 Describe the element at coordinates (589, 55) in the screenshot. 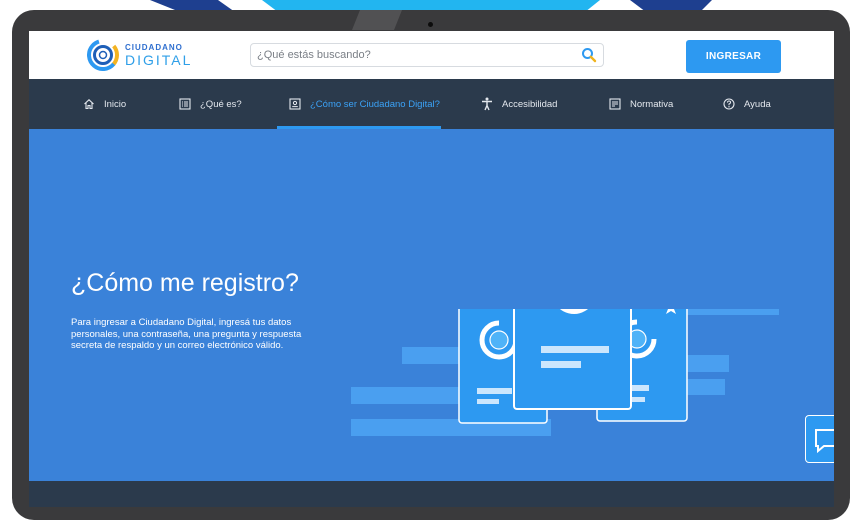

I see `search-icon` at that location.